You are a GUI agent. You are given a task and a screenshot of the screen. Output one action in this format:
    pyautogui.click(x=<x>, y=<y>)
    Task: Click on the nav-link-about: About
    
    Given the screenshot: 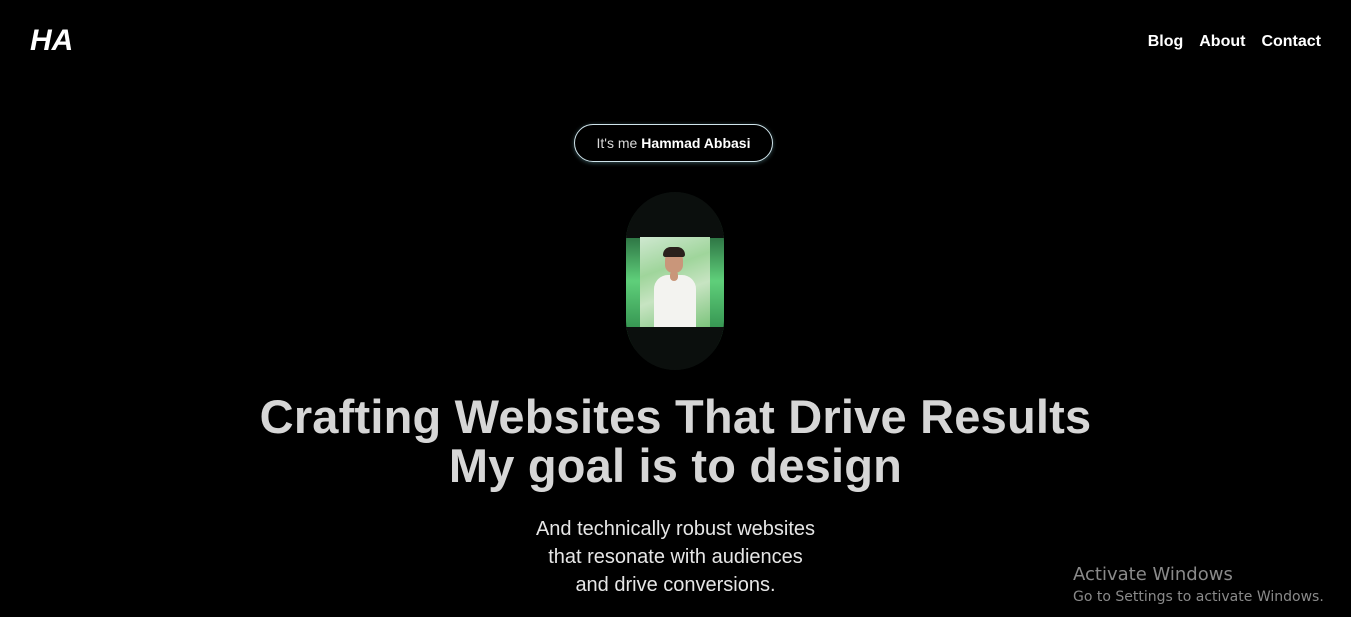 What is the action you would take?
    pyautogui.click(x=1222, y=42)
    